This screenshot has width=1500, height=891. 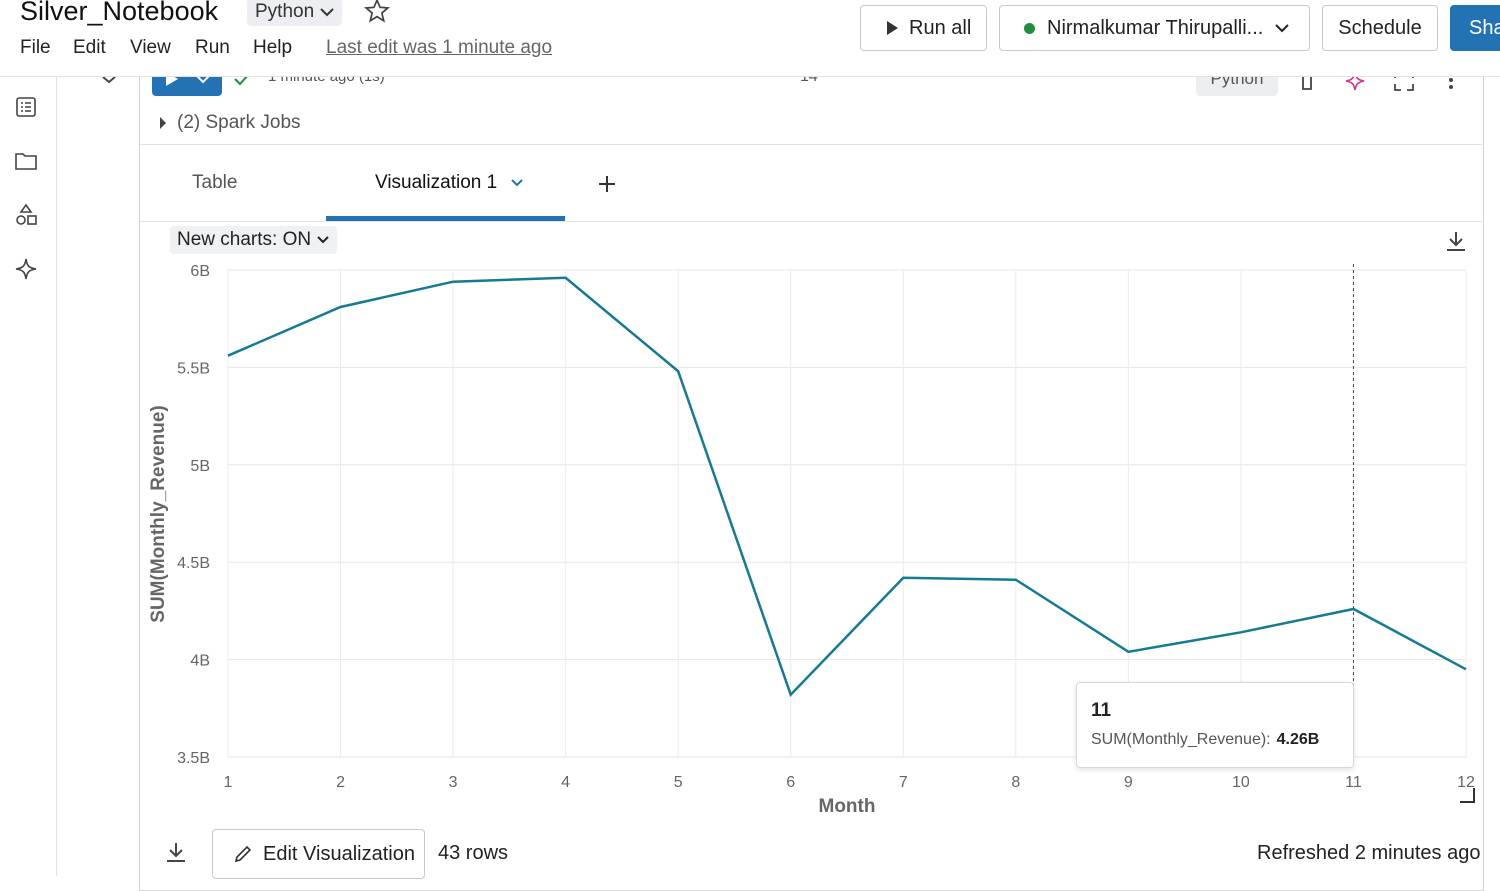 I want to click on edit-visualization-button: Edit Visualization, so click(x=318, y=854).